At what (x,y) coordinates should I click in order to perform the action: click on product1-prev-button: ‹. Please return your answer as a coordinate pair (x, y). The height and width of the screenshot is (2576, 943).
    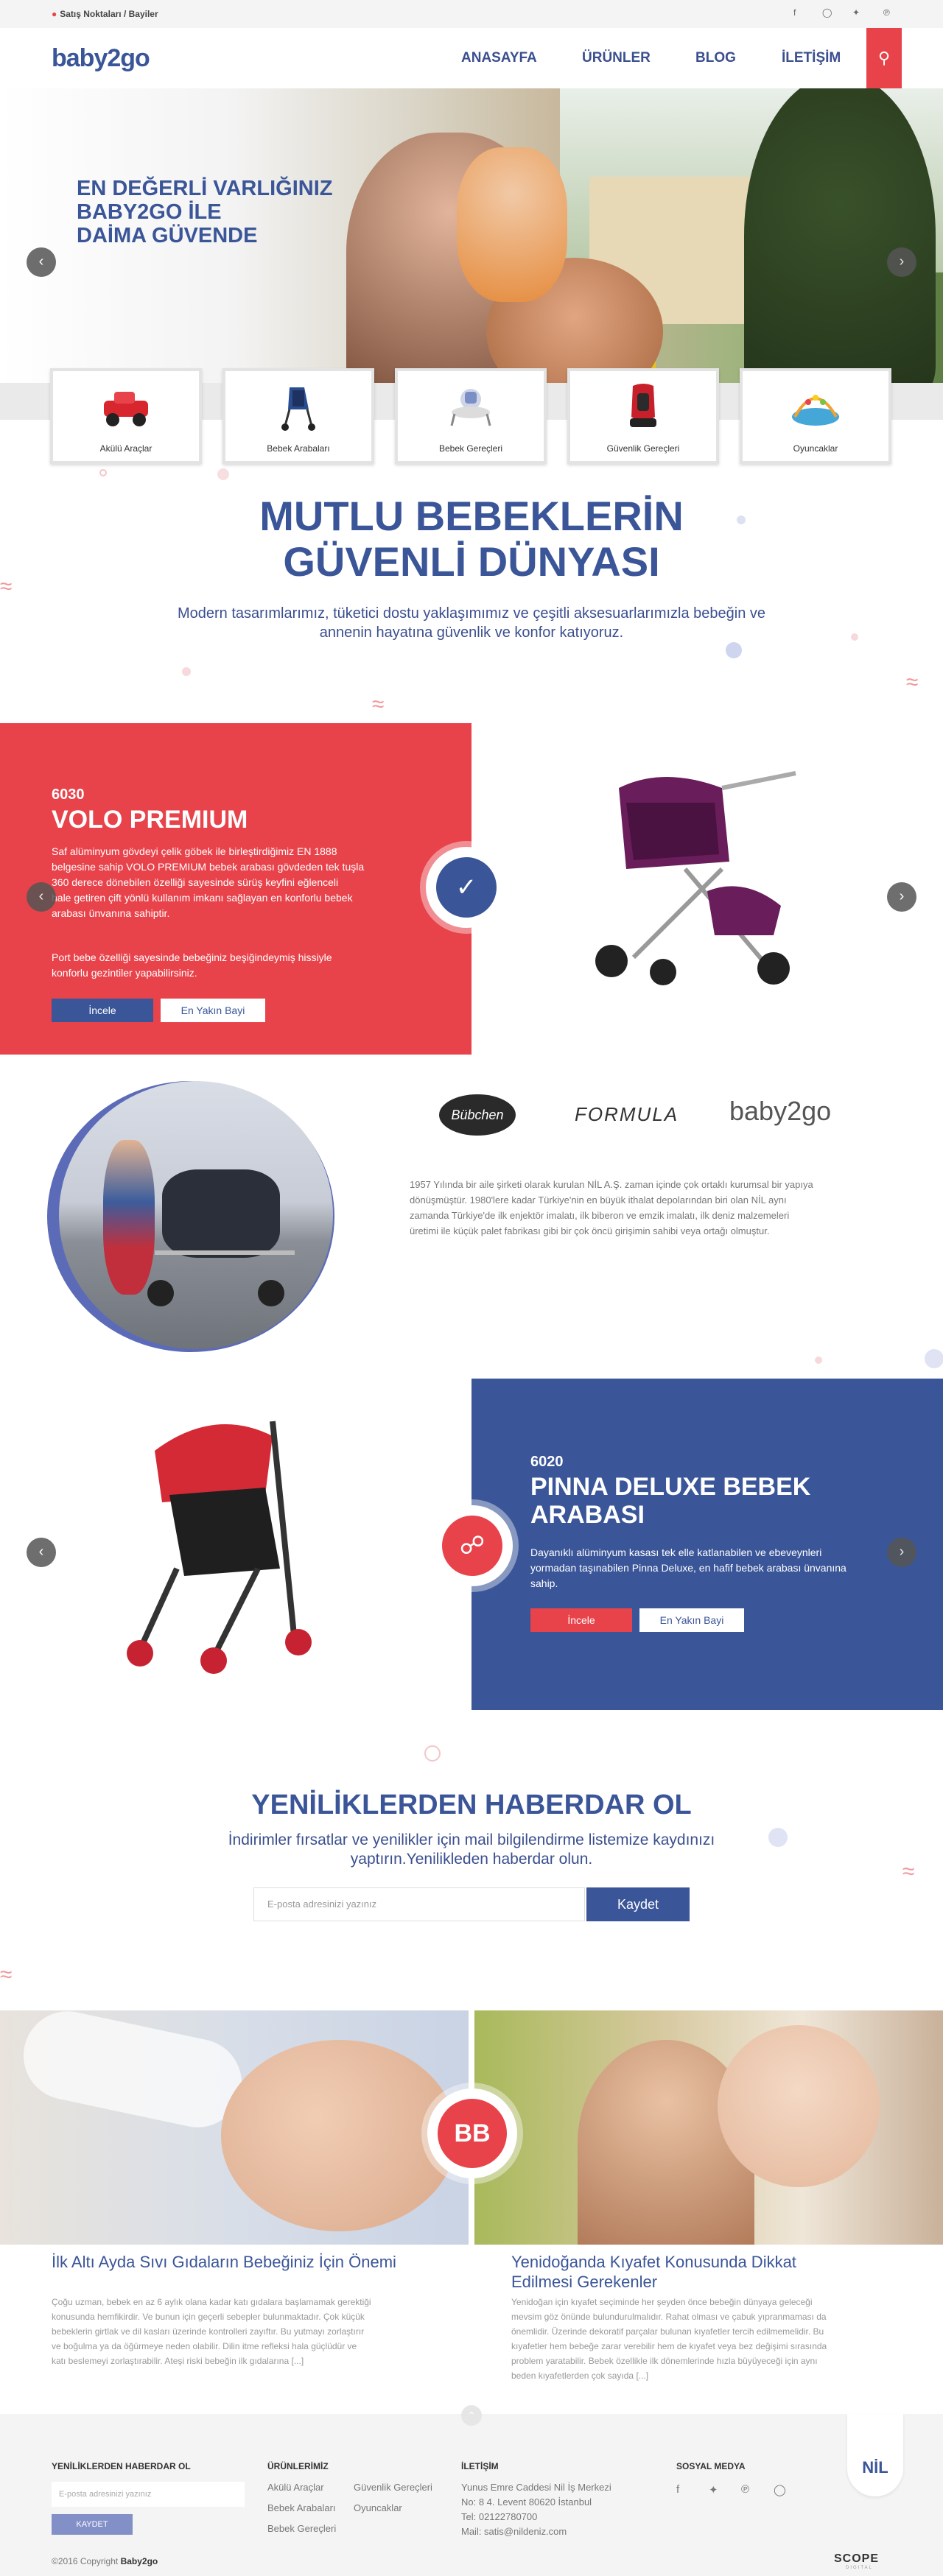
    Looking at the image, I should click on (41, 897).